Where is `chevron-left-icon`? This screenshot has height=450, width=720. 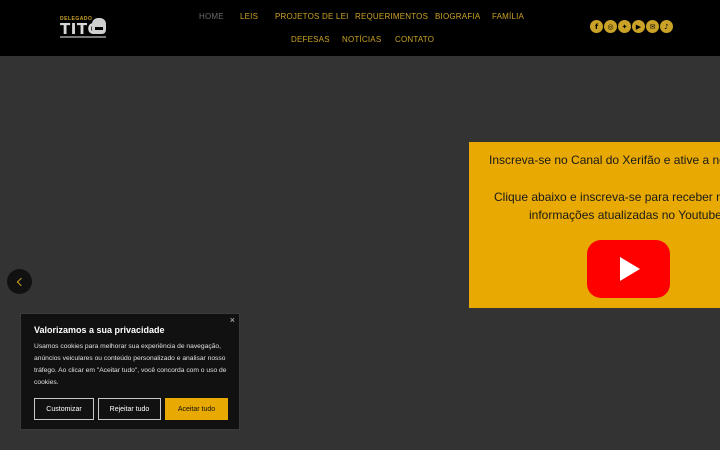
chevron-left-icon is located at coordinates (20, 281).